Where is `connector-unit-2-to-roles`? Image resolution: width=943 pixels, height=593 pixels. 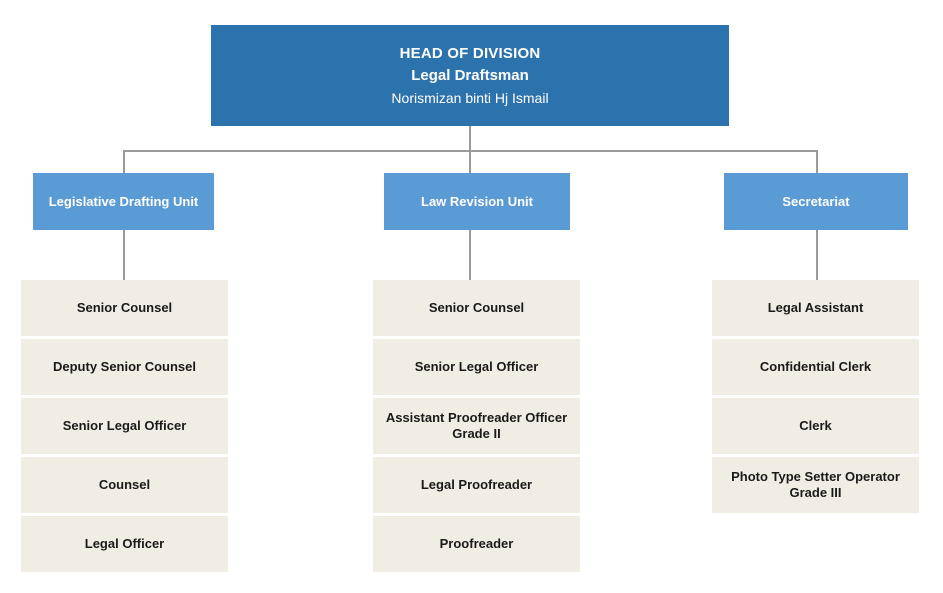
connector-unit-2-to-roles is located at coordinates (470, 255).